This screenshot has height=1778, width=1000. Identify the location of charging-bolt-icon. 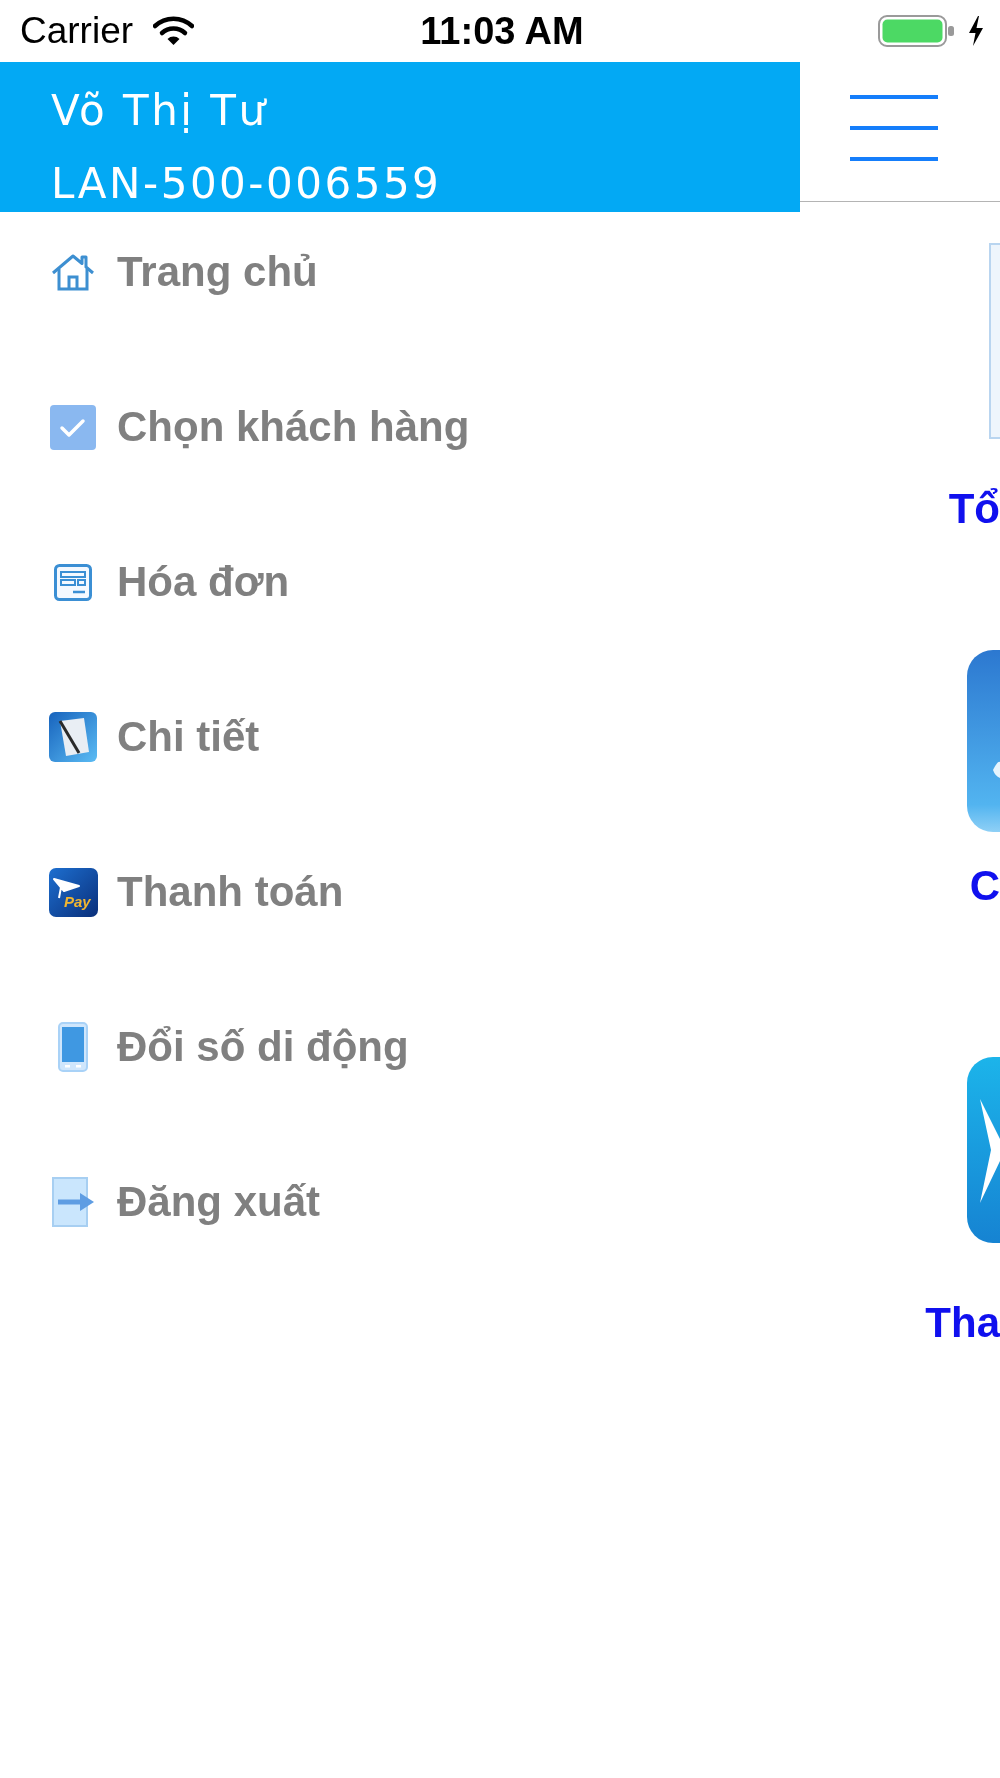
(976, 31).